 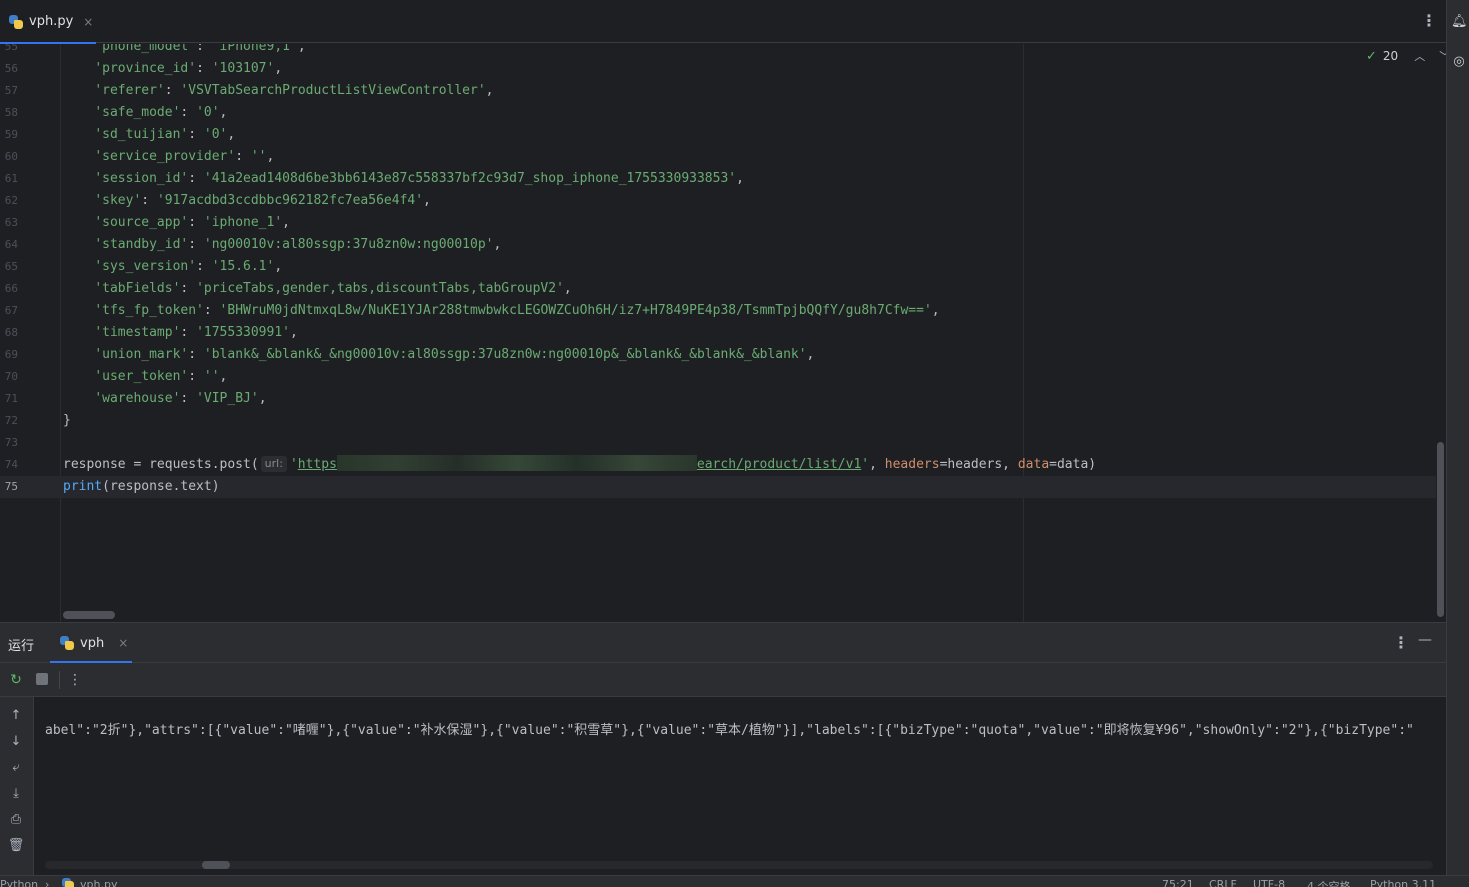 I want to click on more-icon: ⋮, so click(x=75, y=680).